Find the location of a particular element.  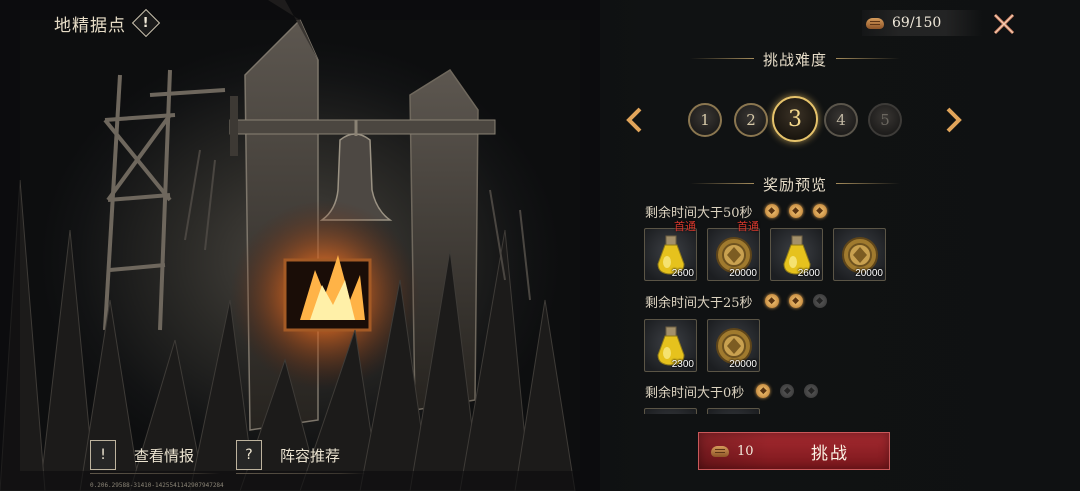

scroll-icon-glyph: ! is located at coordinates (103, 455).